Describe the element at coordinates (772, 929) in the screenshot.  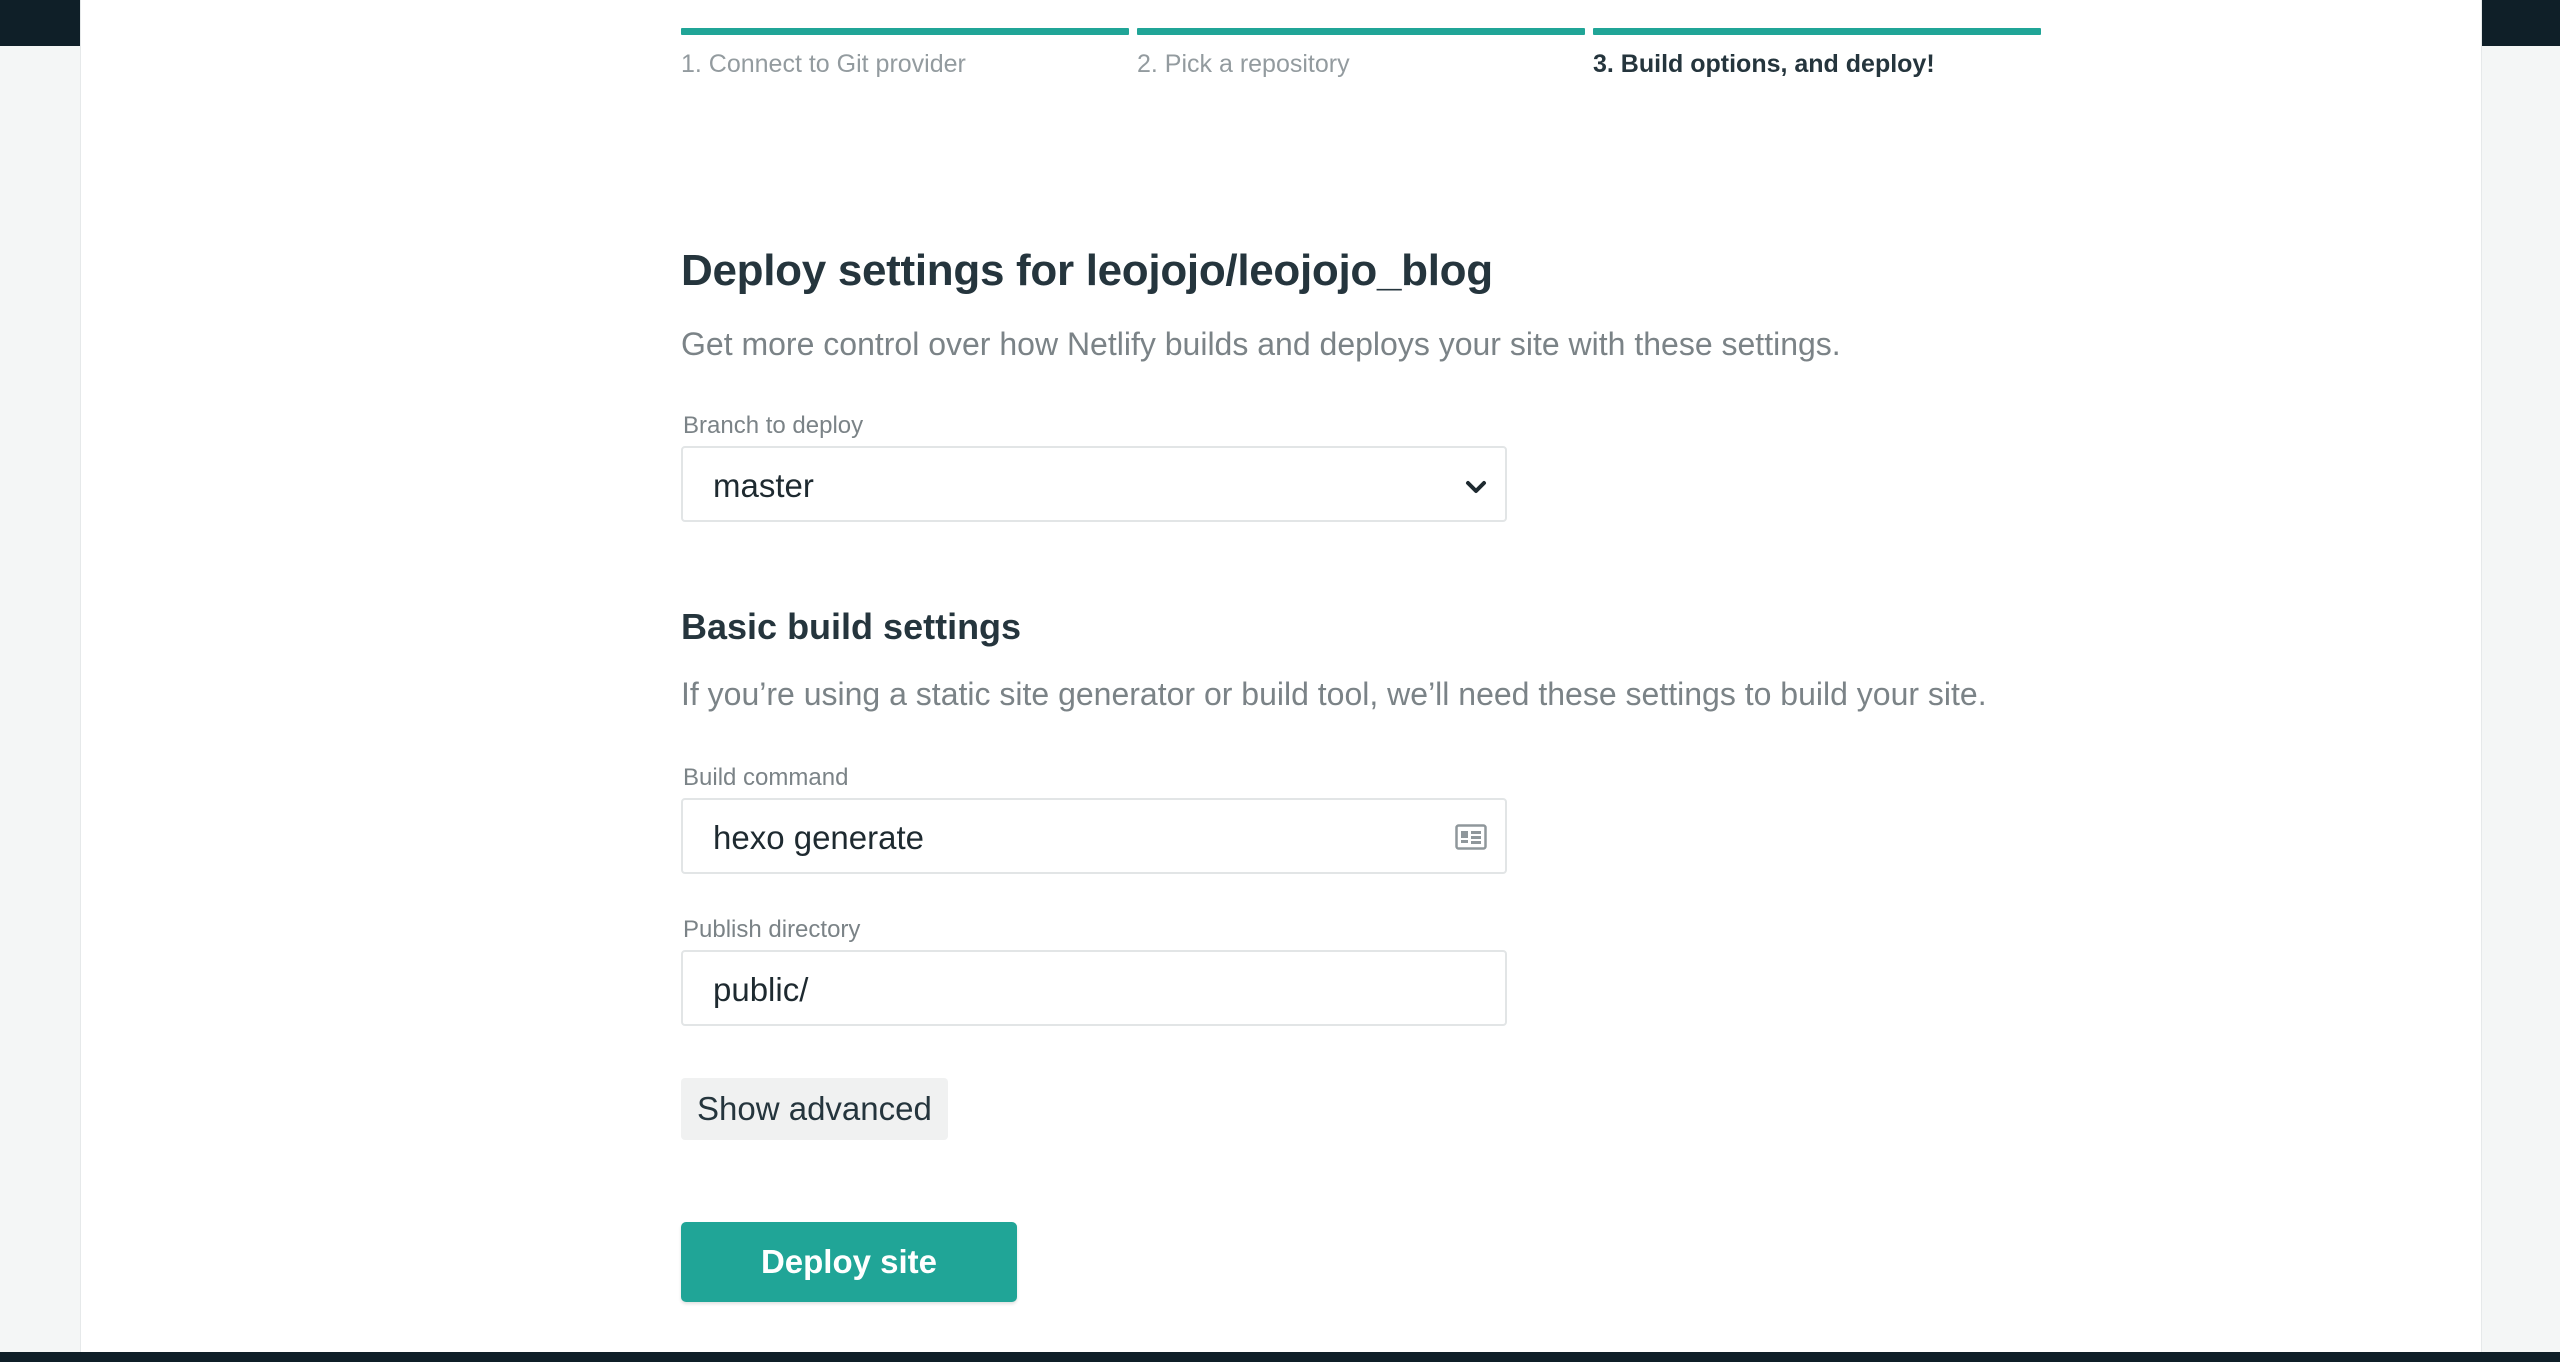
I see `publish-directory-label: Publish directory` at that location.